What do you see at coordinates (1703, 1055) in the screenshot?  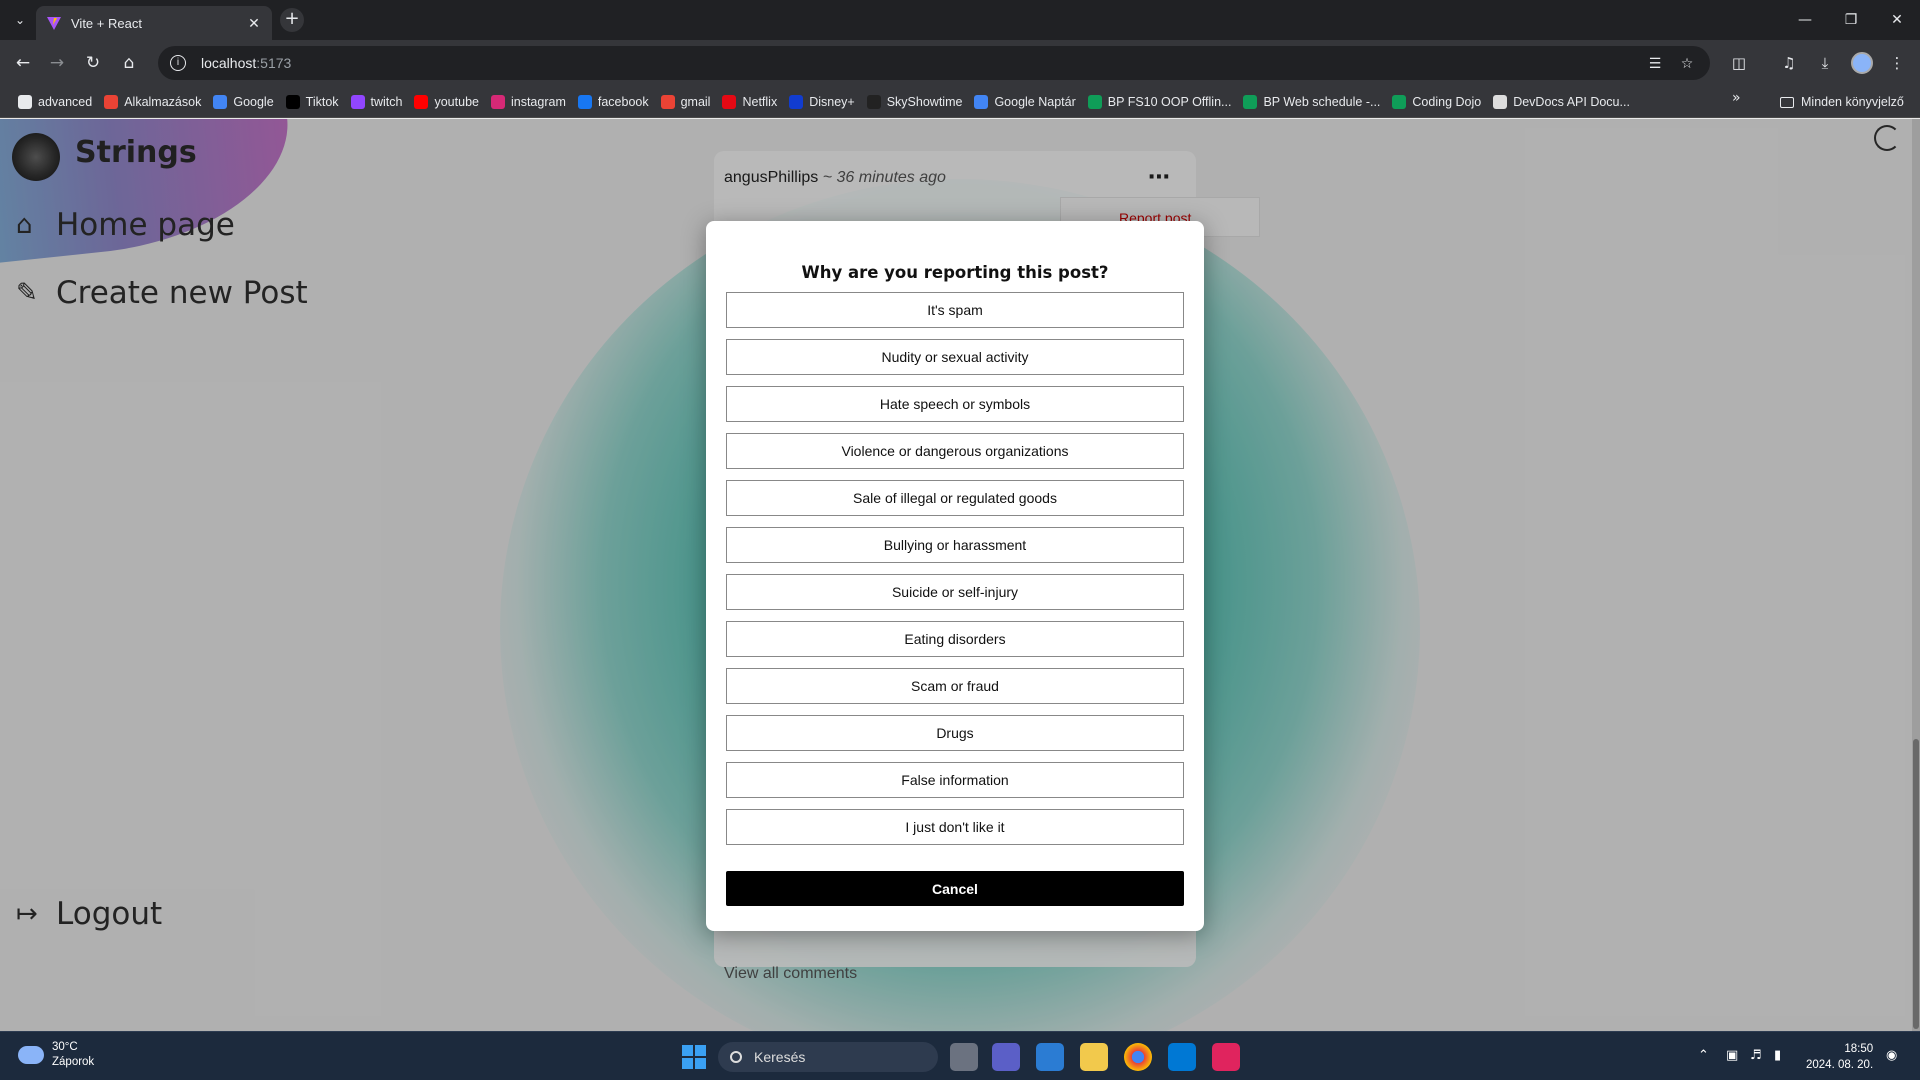 I see `tray-chevron-icon: ⌃` at bounding box center [1703, 1055].